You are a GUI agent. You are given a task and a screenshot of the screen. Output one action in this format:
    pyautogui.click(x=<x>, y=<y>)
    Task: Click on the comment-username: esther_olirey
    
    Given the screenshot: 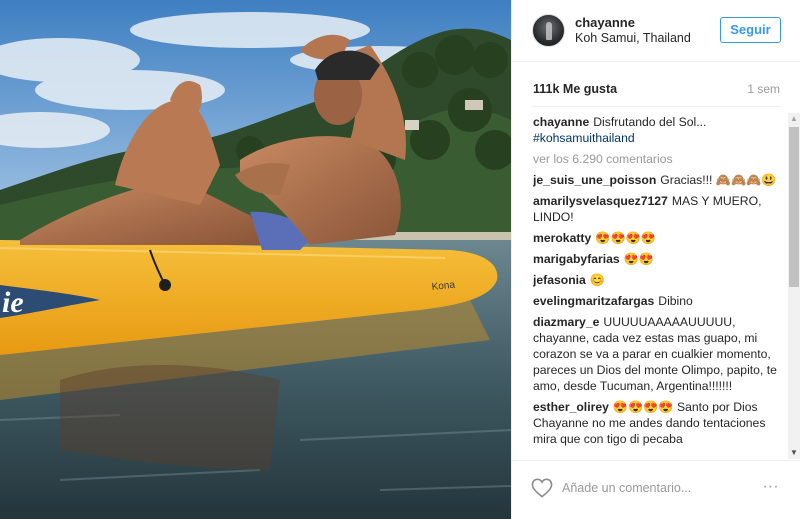 What is the action you would take?
    pyautogui.click(x=571, y=407)
    